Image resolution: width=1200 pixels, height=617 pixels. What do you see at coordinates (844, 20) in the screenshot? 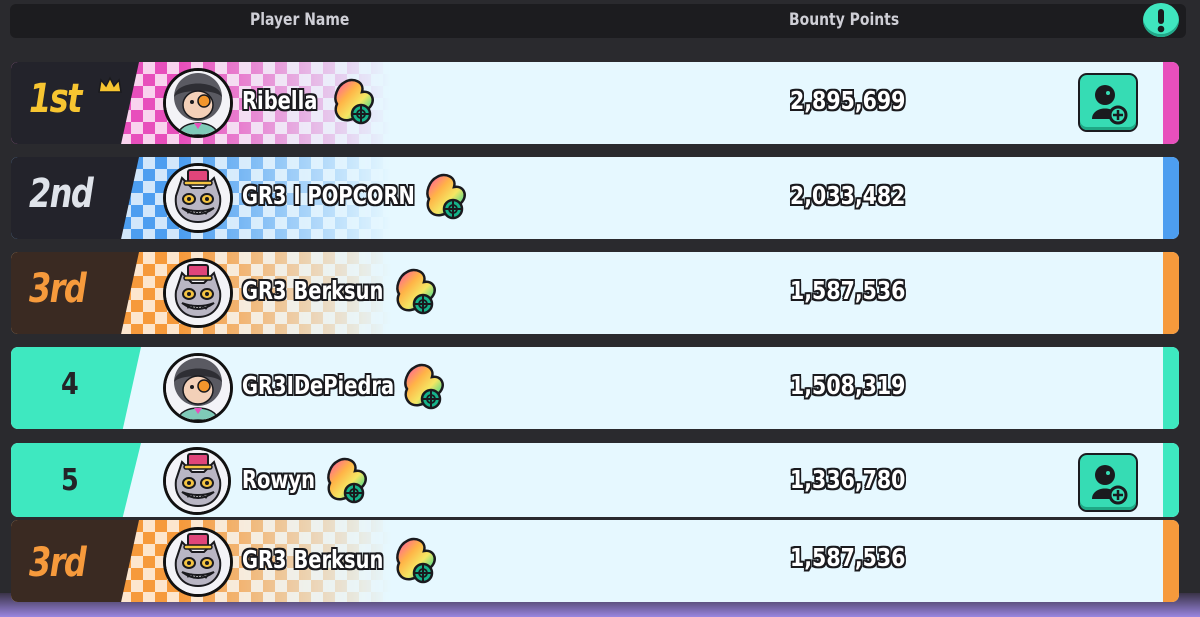
I see `bounty-points-column-header: Bounty Points` at bounding box center [844, 20].